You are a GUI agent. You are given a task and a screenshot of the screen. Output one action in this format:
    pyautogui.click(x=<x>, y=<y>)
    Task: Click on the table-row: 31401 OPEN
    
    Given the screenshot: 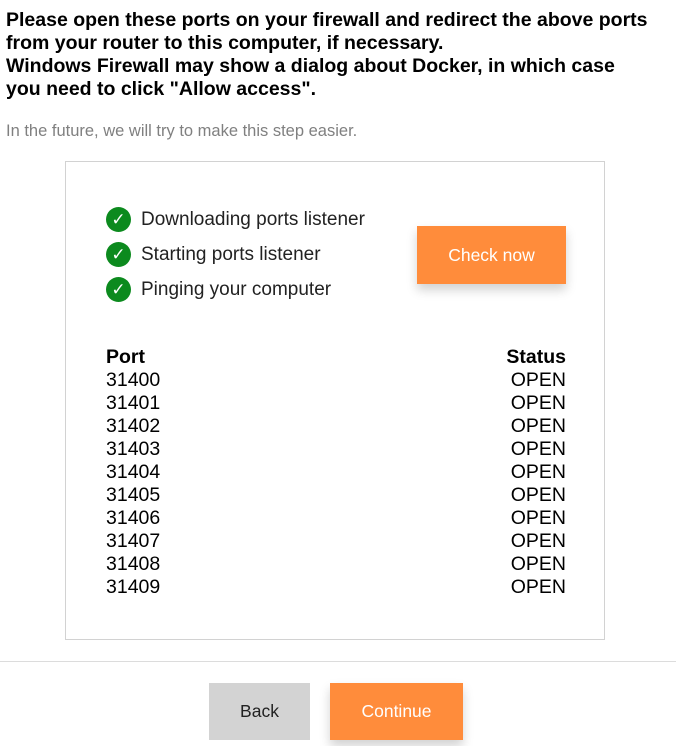 What is the action you would take?
    pyautogui.click(x=336, y=403)
    